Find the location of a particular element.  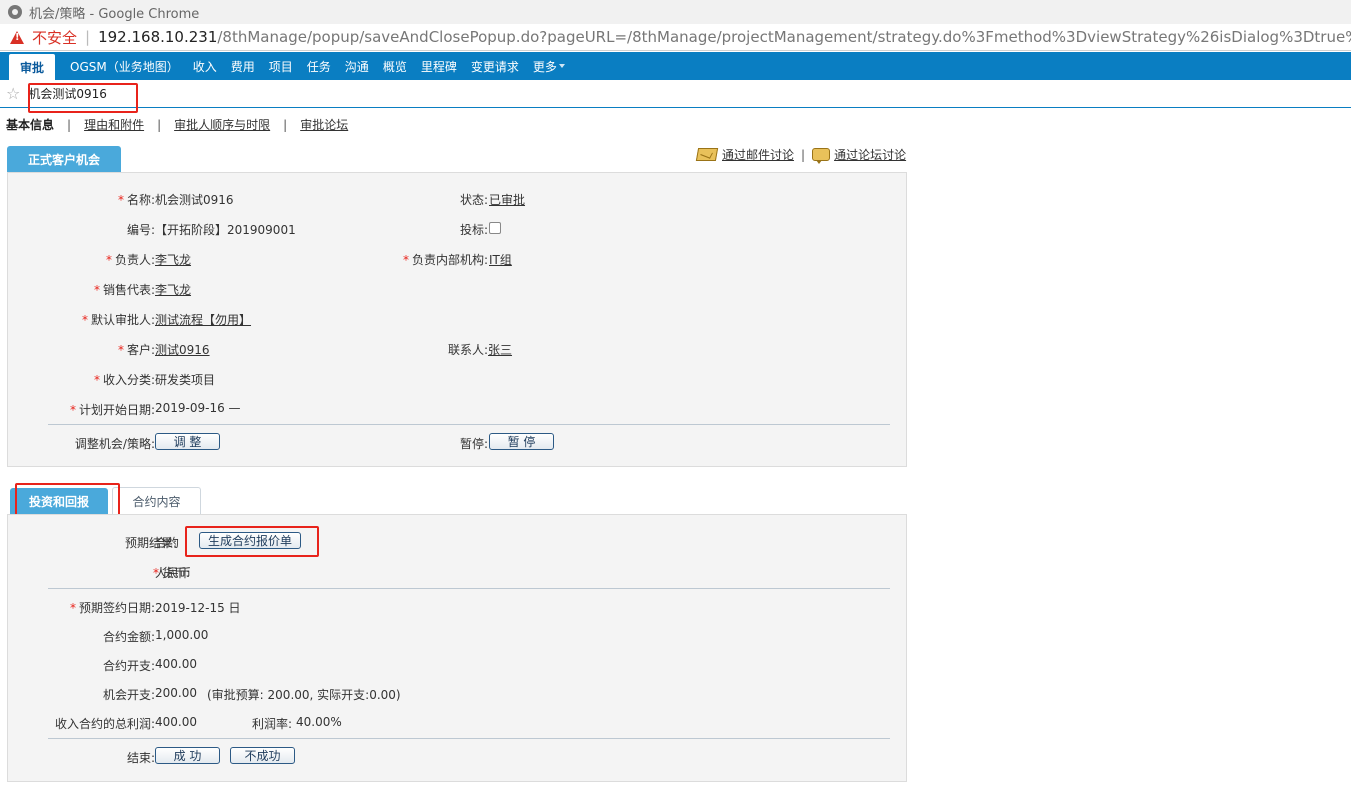

mail-icon is located at coordinates (707, 154).